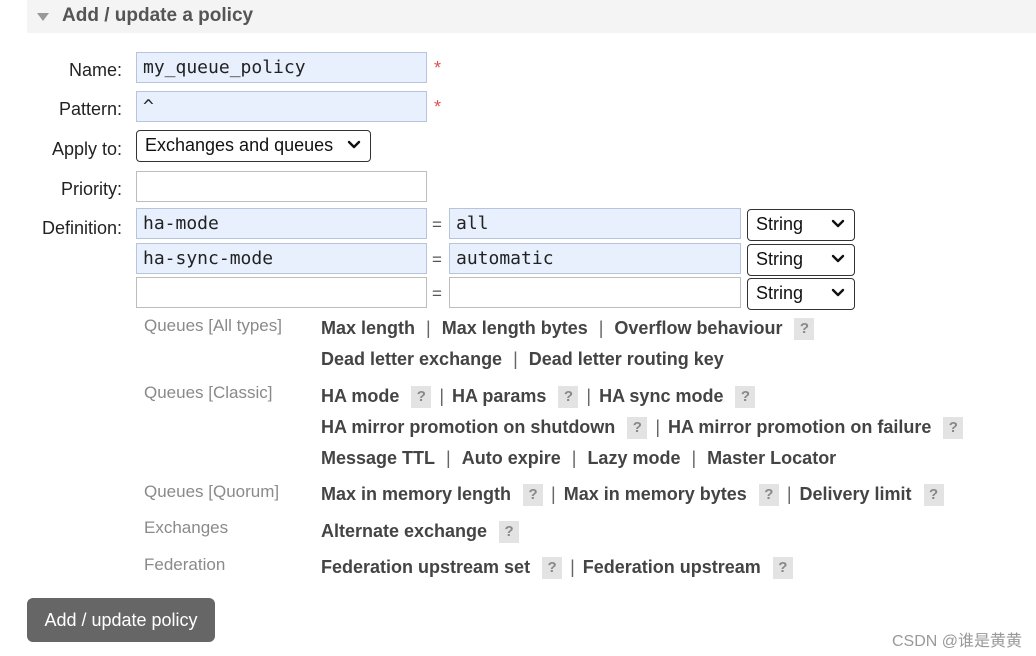 This screenshot has width=1036, height=656. What do you see at coordinates (368, 328) in the screenshot?
I see `key-link-max-length: Max length` at bounding box center [368, 328].